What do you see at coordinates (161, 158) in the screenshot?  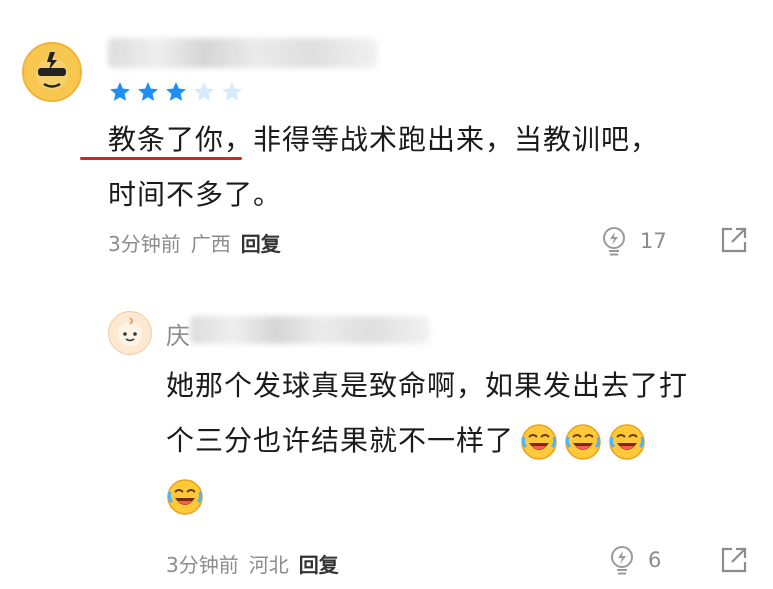 I see `highlight-underline` at bounding box center [161, 158].